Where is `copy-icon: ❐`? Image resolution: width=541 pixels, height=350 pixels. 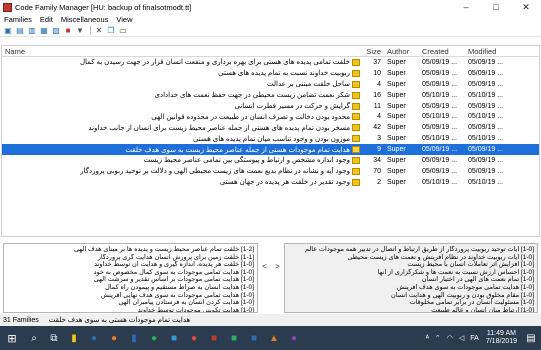 copy-icon: ❐ is located at coordinates (111, 30).